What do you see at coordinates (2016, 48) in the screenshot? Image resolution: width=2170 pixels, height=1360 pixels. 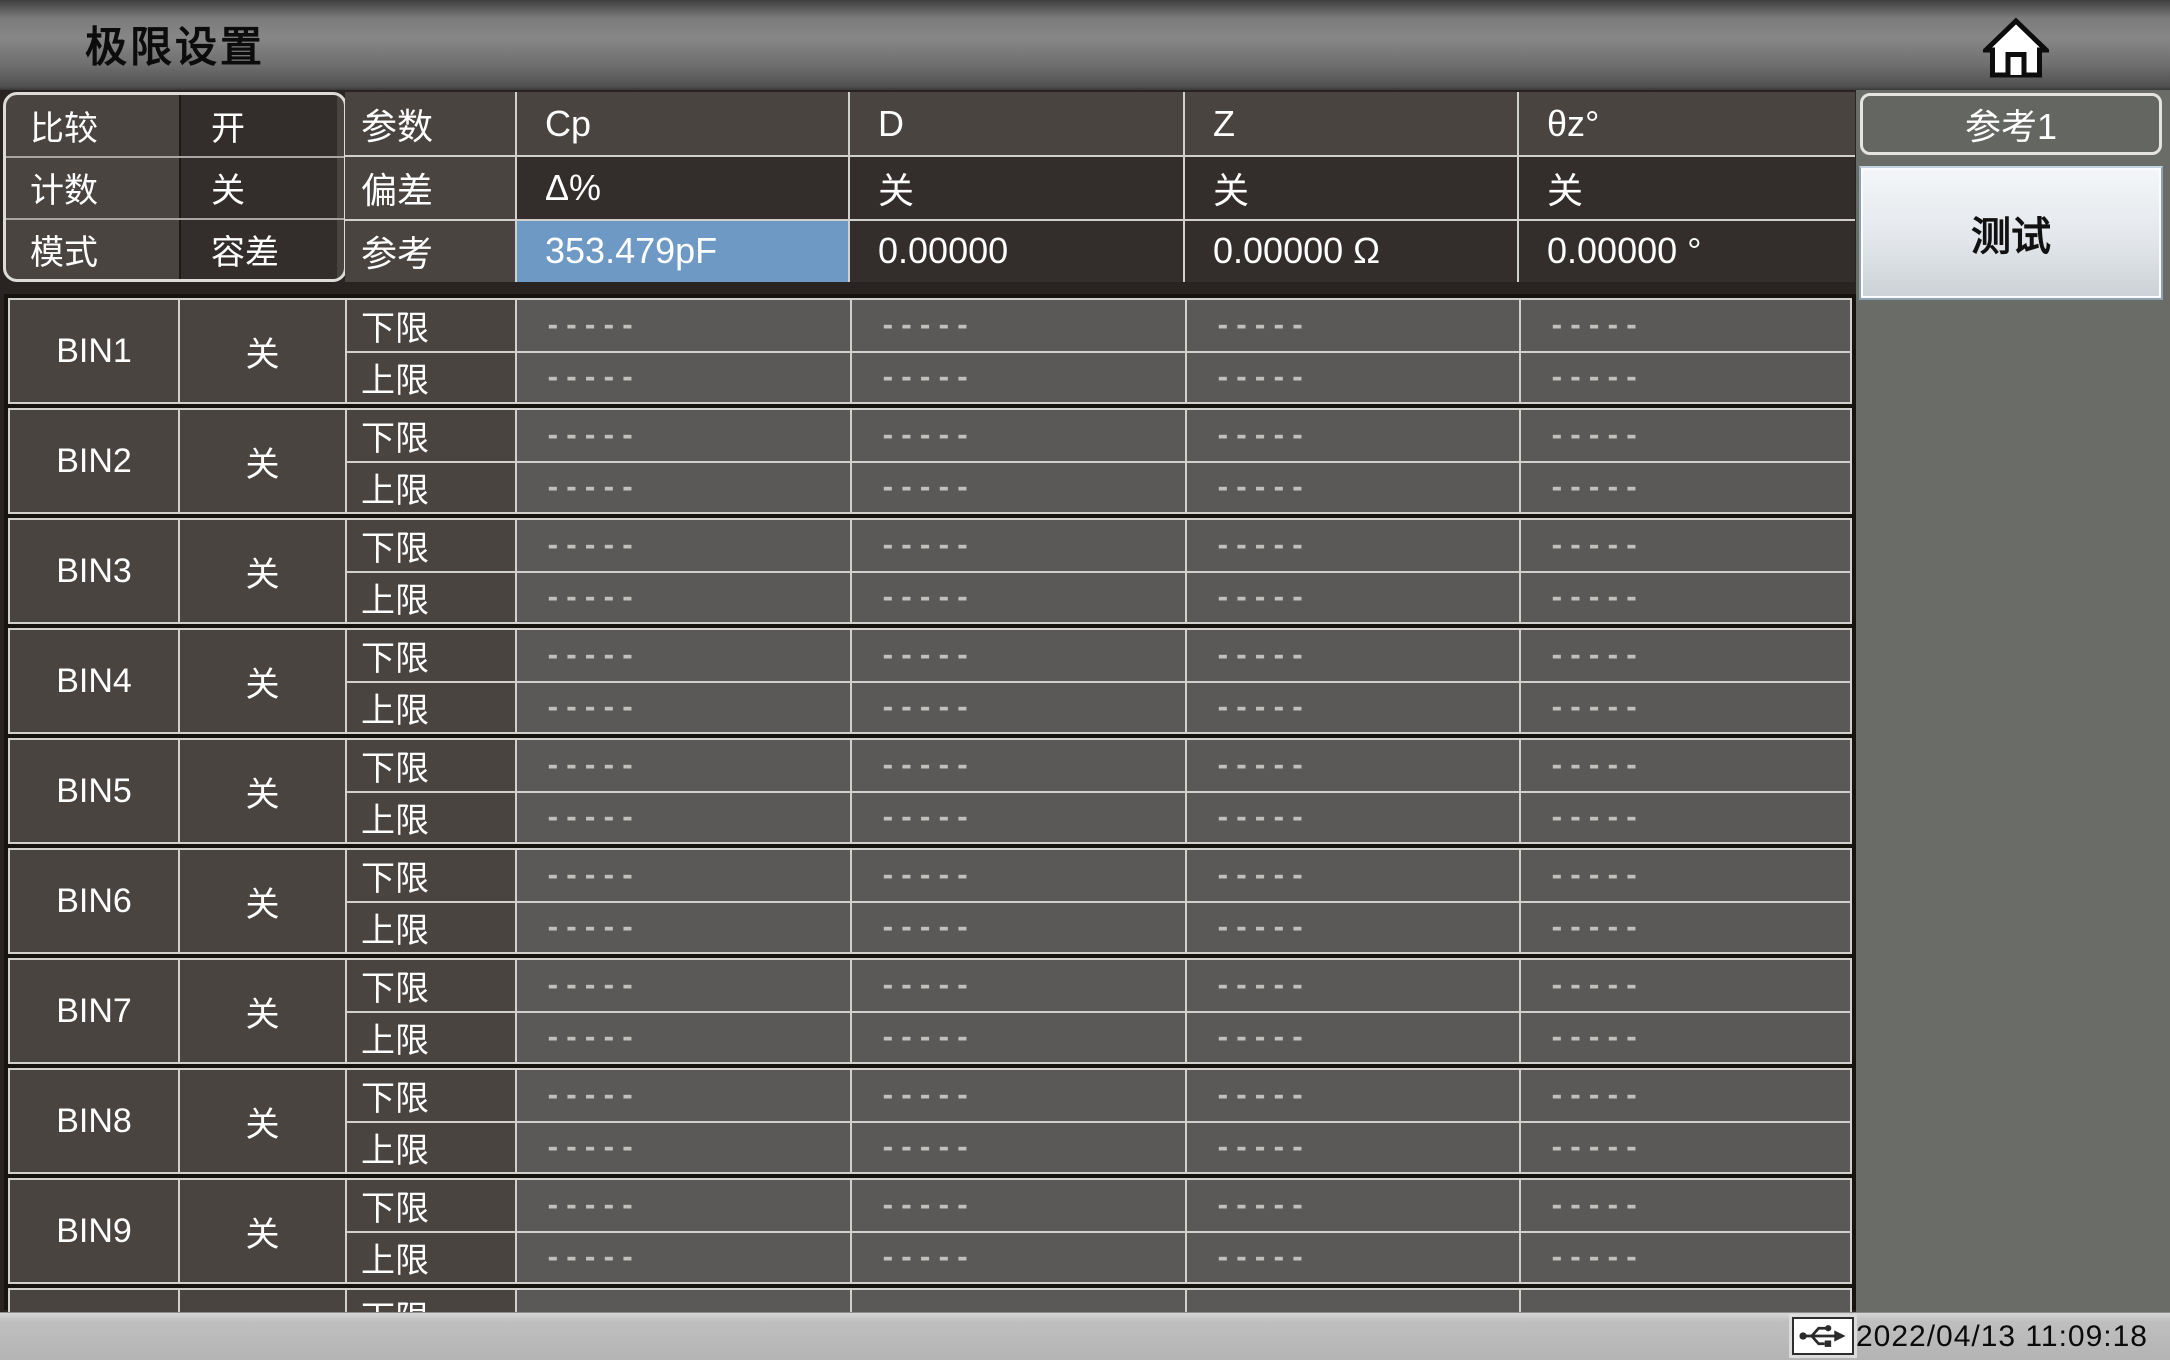 I see `home-button` at bounding box center [2016, 48].